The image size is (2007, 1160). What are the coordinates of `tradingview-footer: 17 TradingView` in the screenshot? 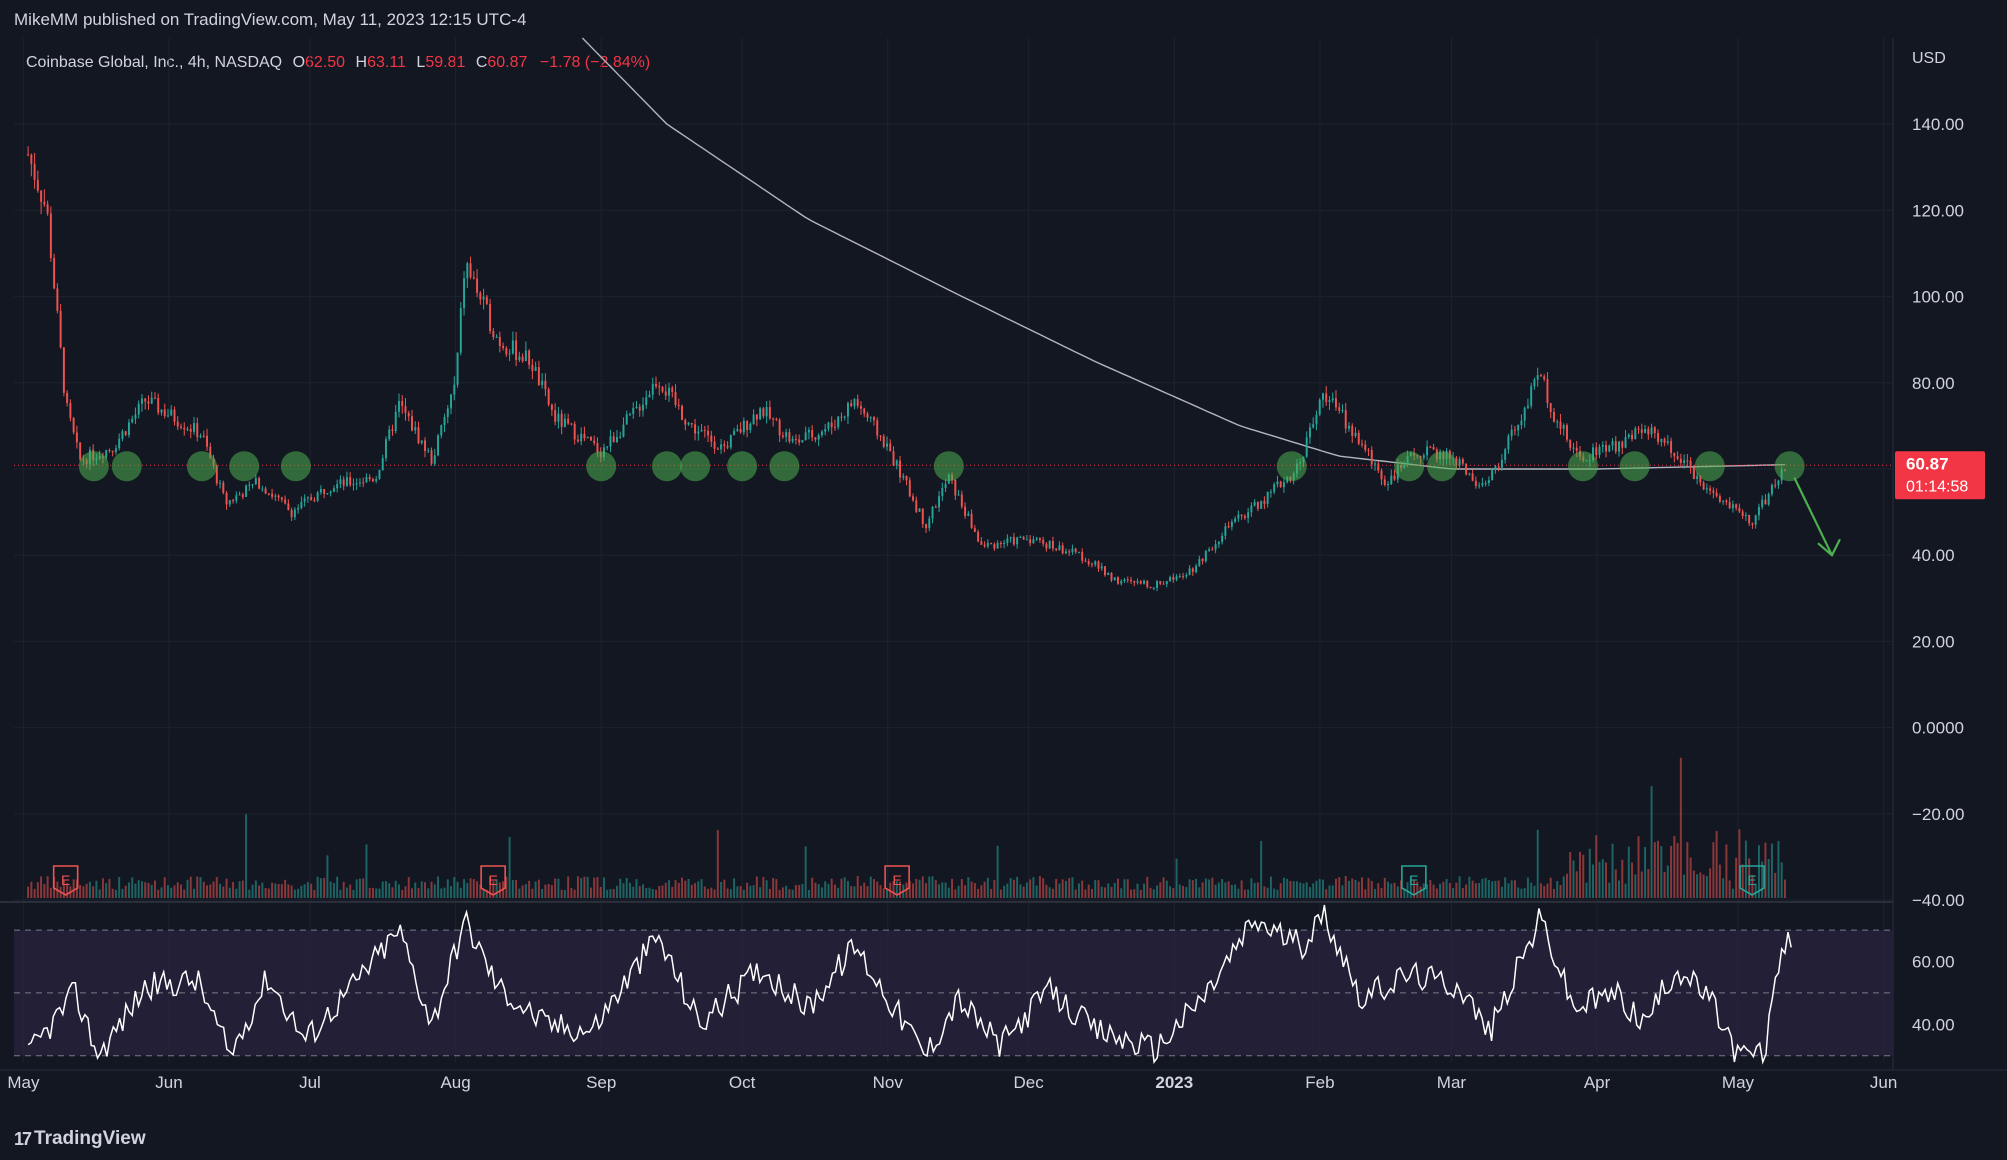 It's located at (80, 1139).